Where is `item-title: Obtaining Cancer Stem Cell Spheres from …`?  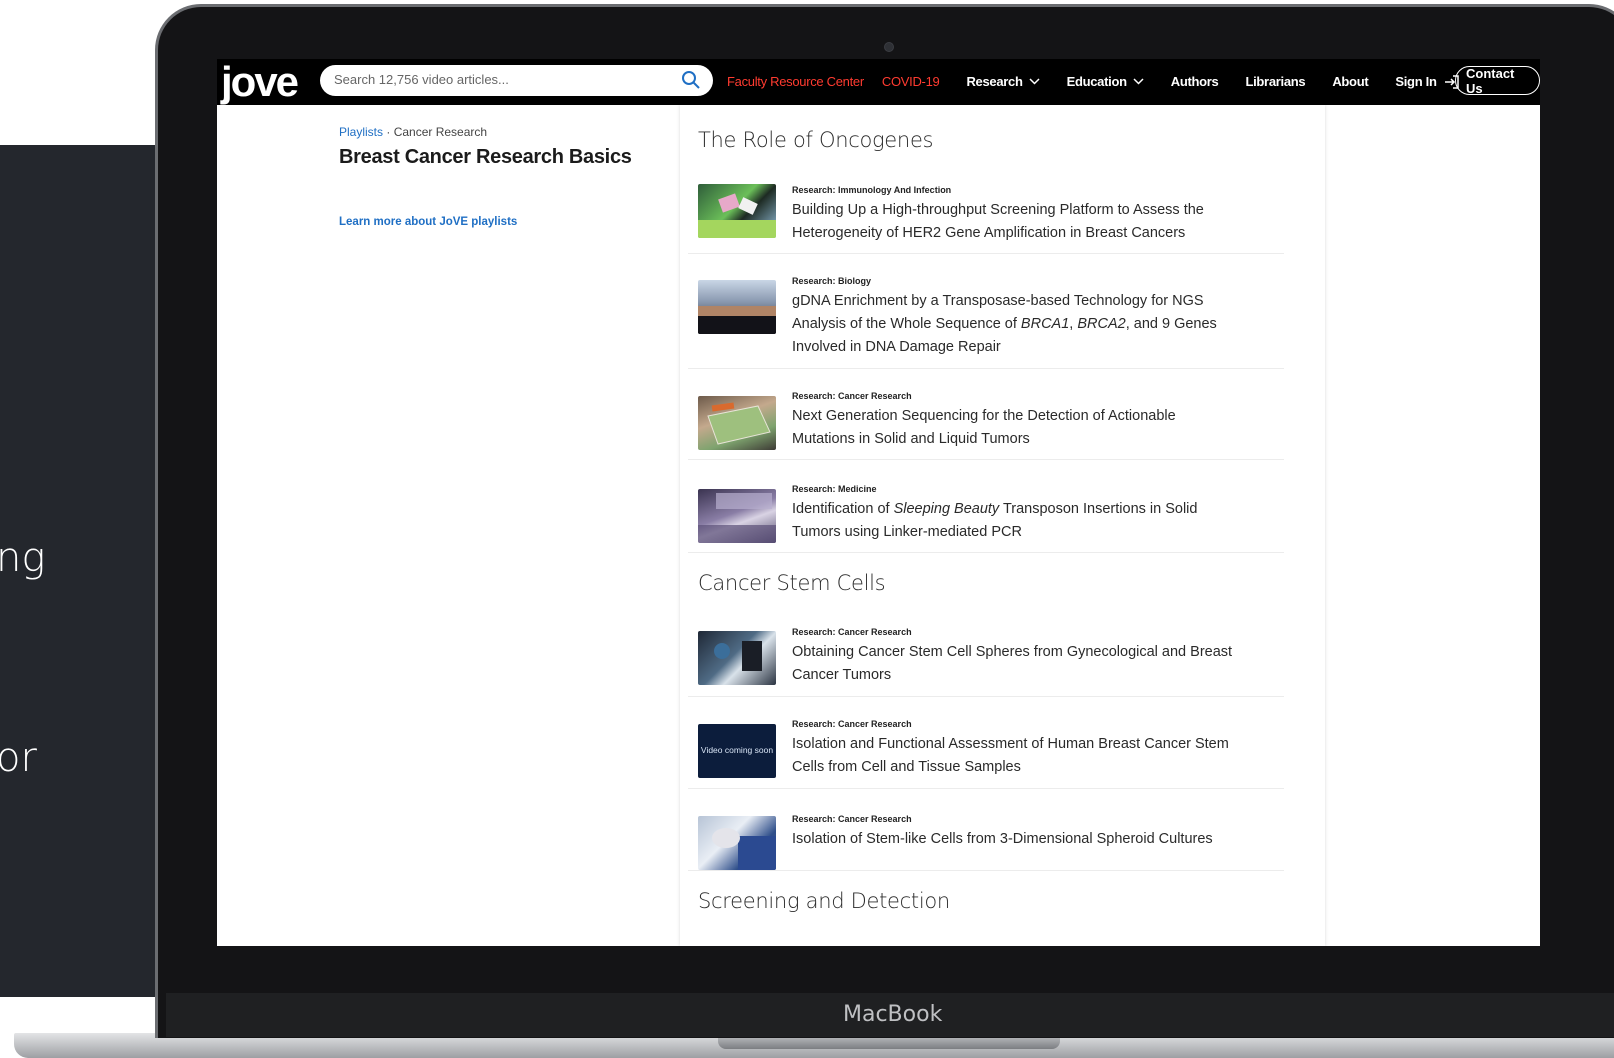 item-title: Obtaining Cancer Stem Cell Spheres from … is located at coordinates (1027, 664).